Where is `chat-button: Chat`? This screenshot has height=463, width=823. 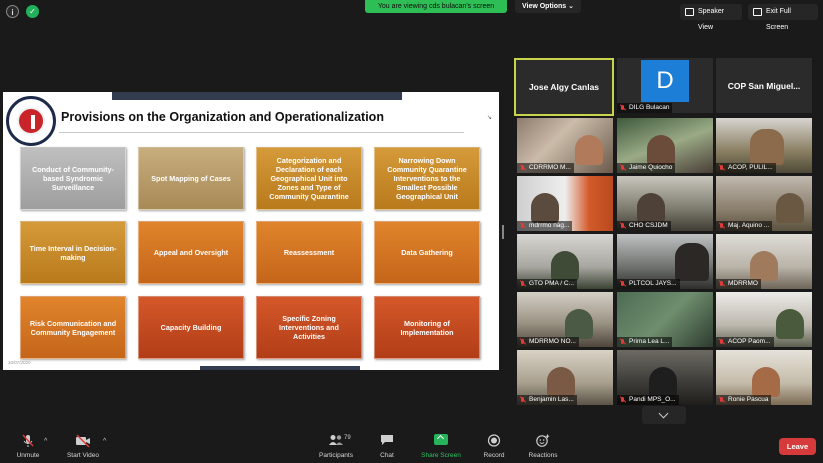
chat-button: Chat is located at coordinates (387, 445).